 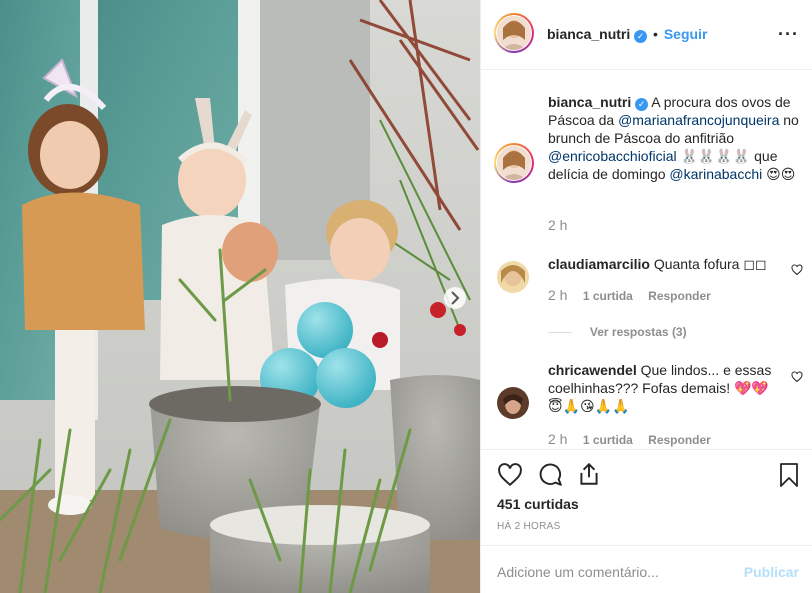 What do you see at coordinates (550, 475) in the screenshot?
I see `comment-bubble-icon` at bounding box center [550, 475].